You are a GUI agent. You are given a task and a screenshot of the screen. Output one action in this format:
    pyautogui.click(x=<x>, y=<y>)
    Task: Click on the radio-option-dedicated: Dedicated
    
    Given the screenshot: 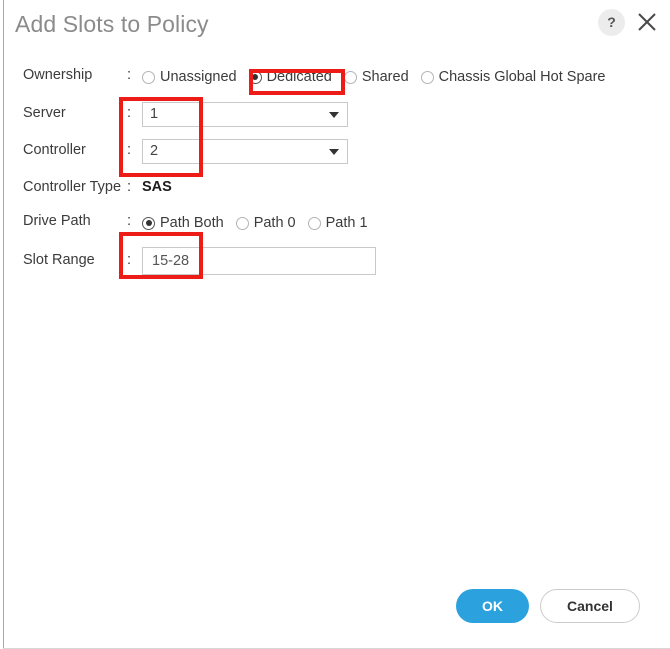 What is the action you would take?
    pyautogui.click(x=290, y=77)
    